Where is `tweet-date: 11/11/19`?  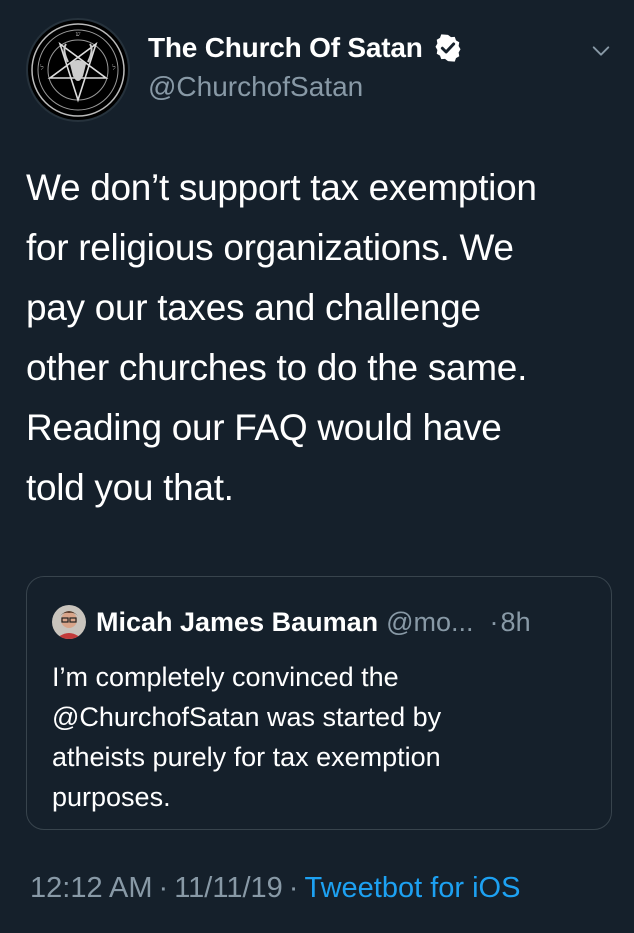
tweet-date: 11/11/19 is located at coordinates (228, 888).